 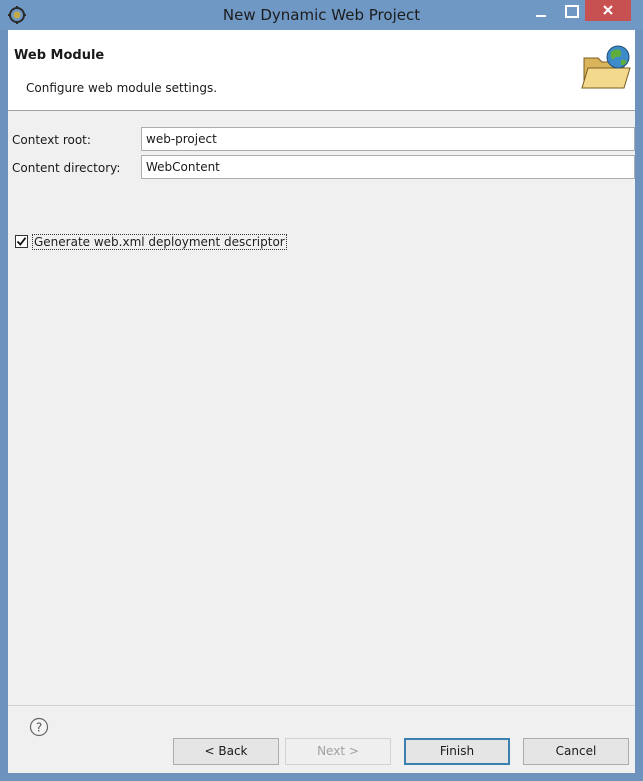 I want to click on close-icon, so click(x=608, y=10).